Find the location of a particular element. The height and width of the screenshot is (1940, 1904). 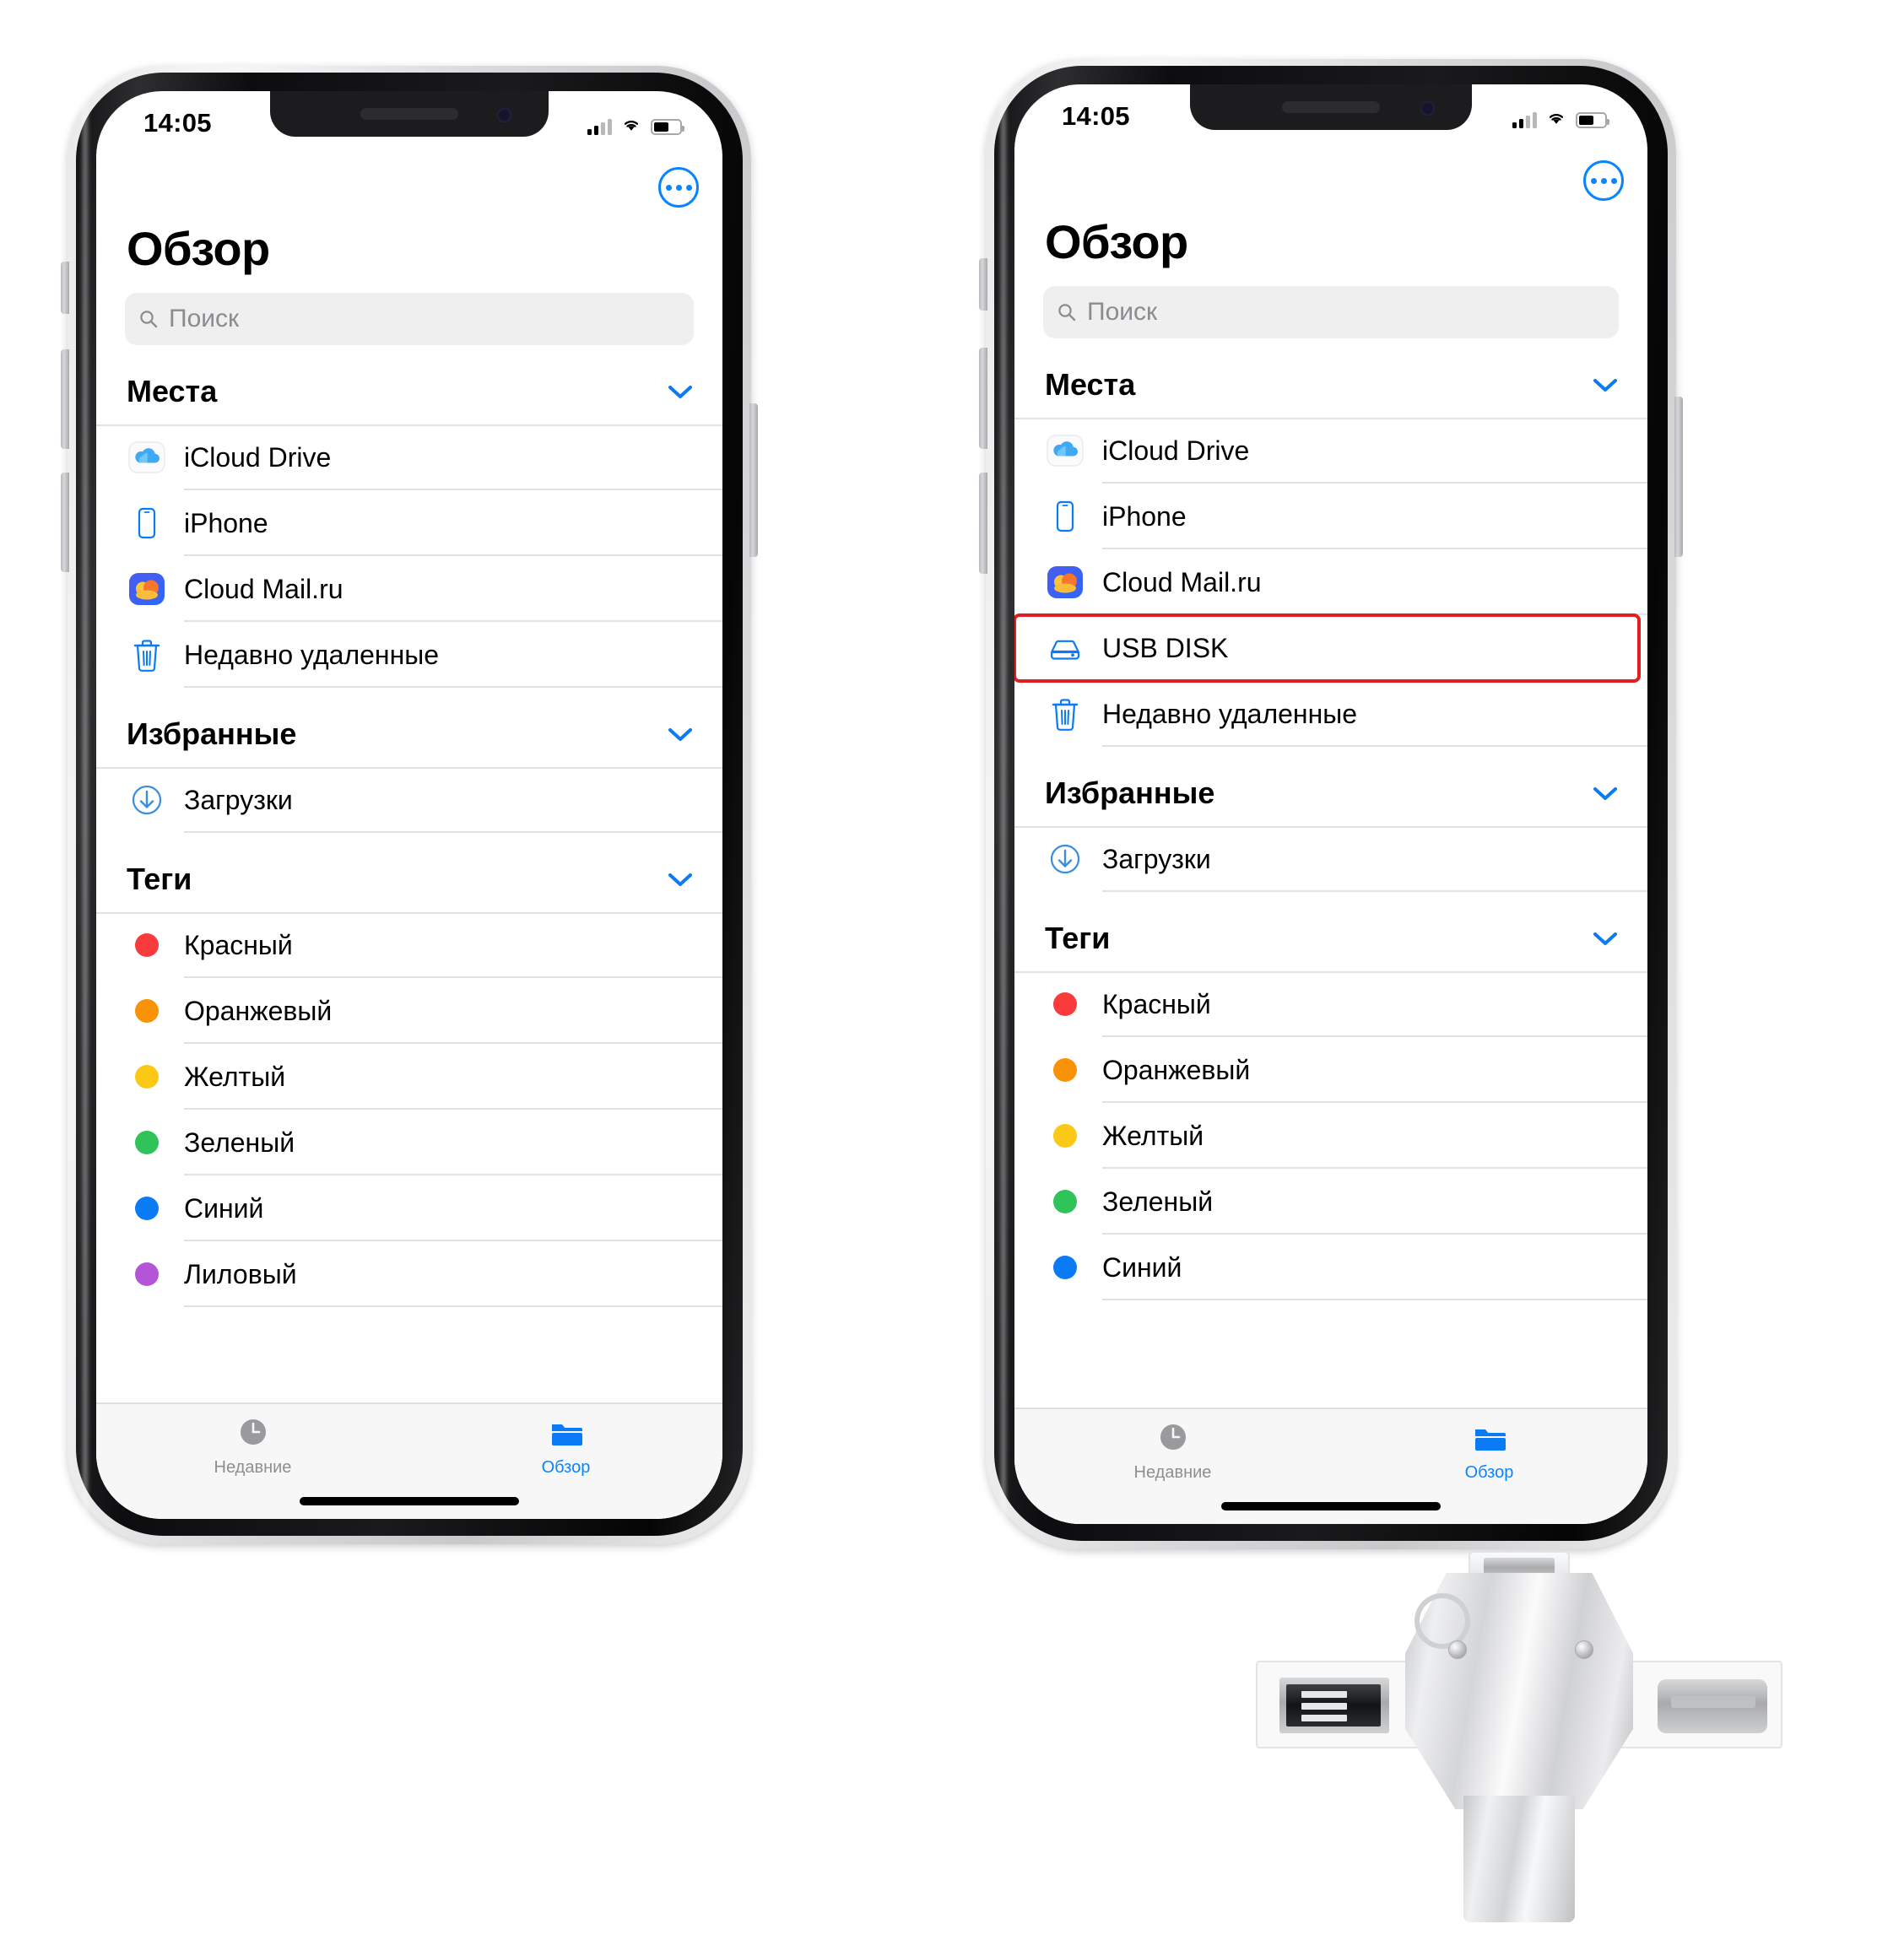

iphone-icon is located at coordinates (1065, 516).